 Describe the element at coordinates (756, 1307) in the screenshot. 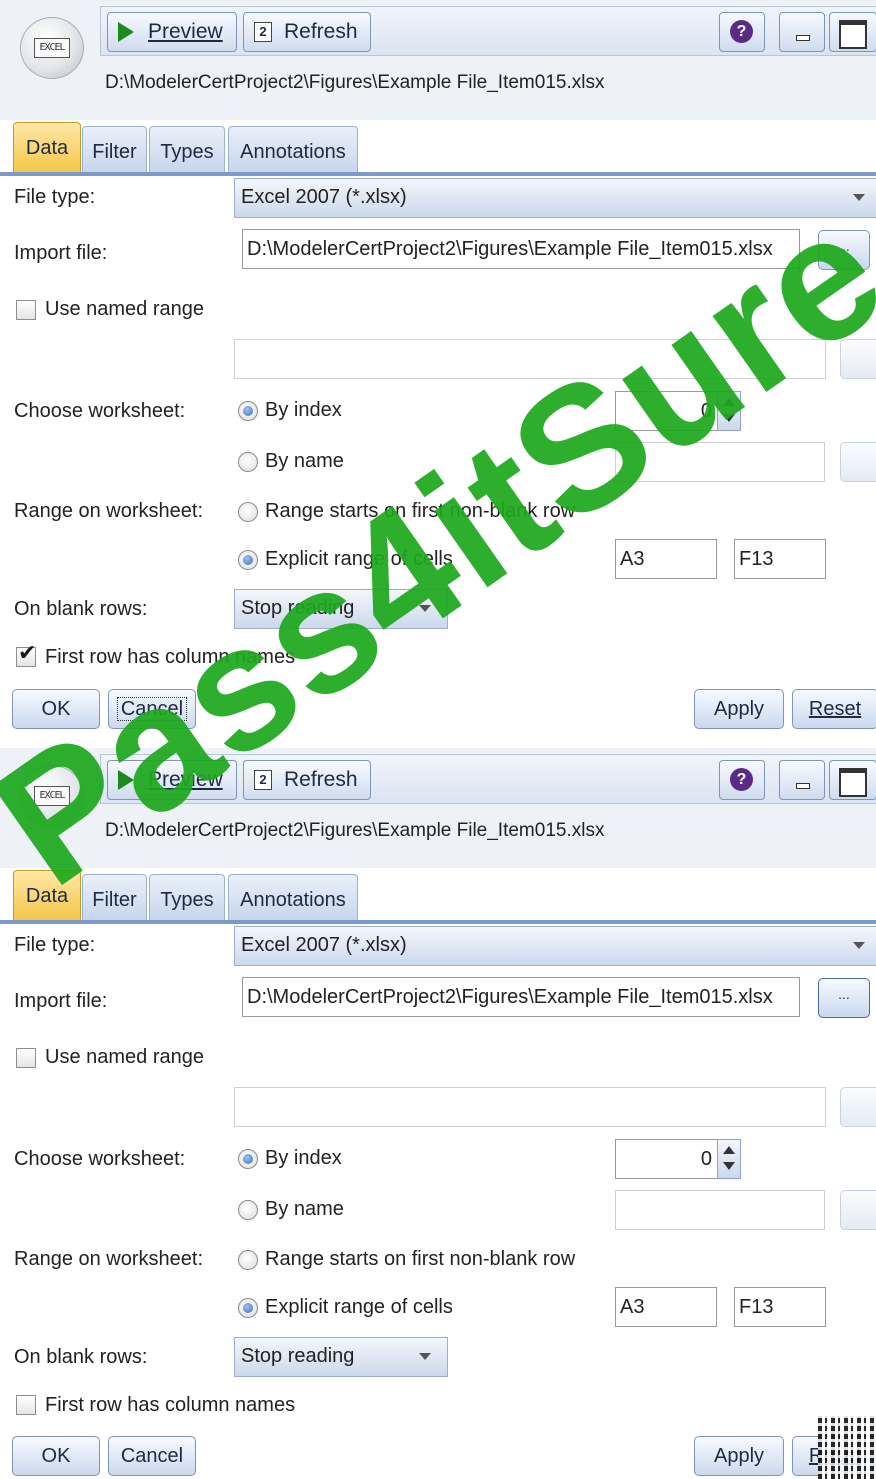

I see `range-end-value: F13` at that location.